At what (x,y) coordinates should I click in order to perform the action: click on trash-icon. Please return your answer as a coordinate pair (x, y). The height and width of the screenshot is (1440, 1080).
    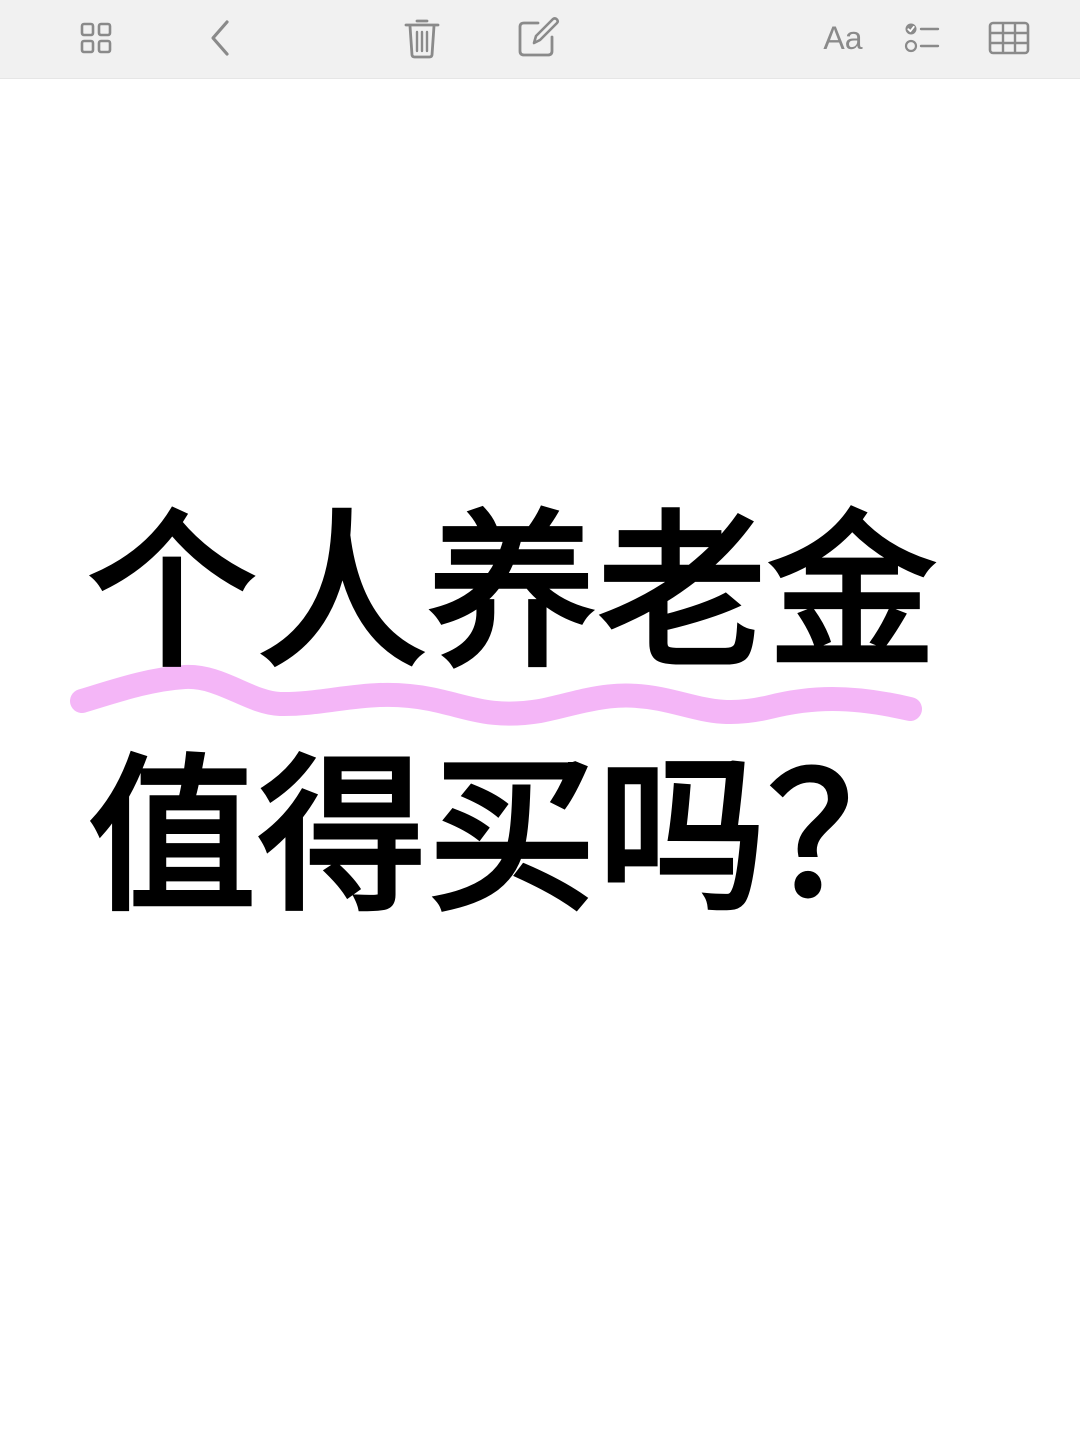
    Looking at the image, I should click on (422, 39).